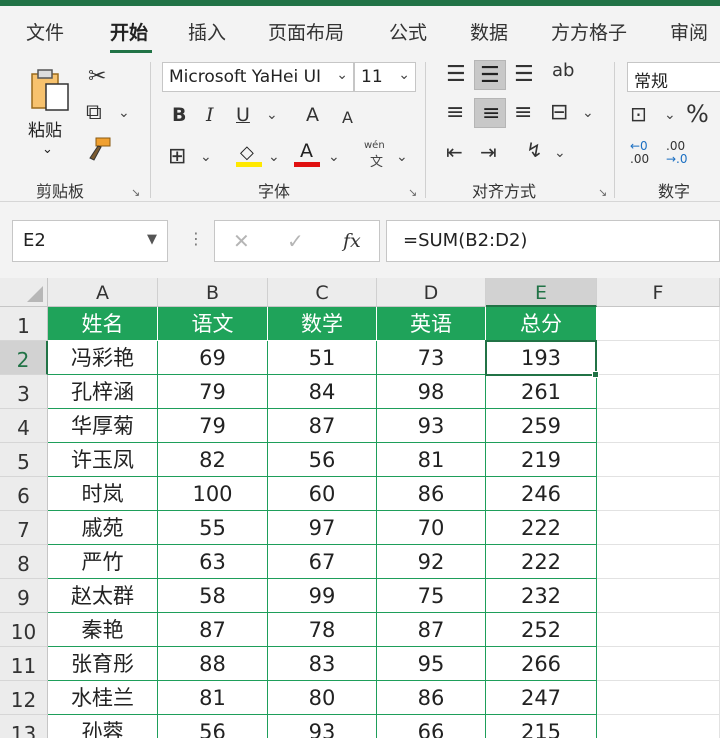 The width and height of the screenshot is (720, 738). I want to click on grow-font-button: A, so click(312, 115).